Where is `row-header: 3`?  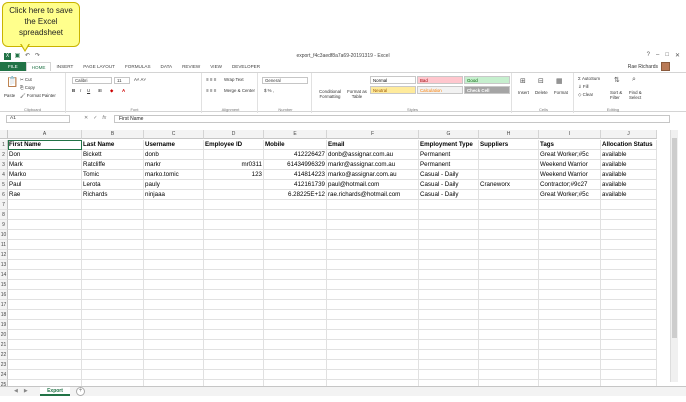
row-header: 3 is located at coordinates (4, 164).